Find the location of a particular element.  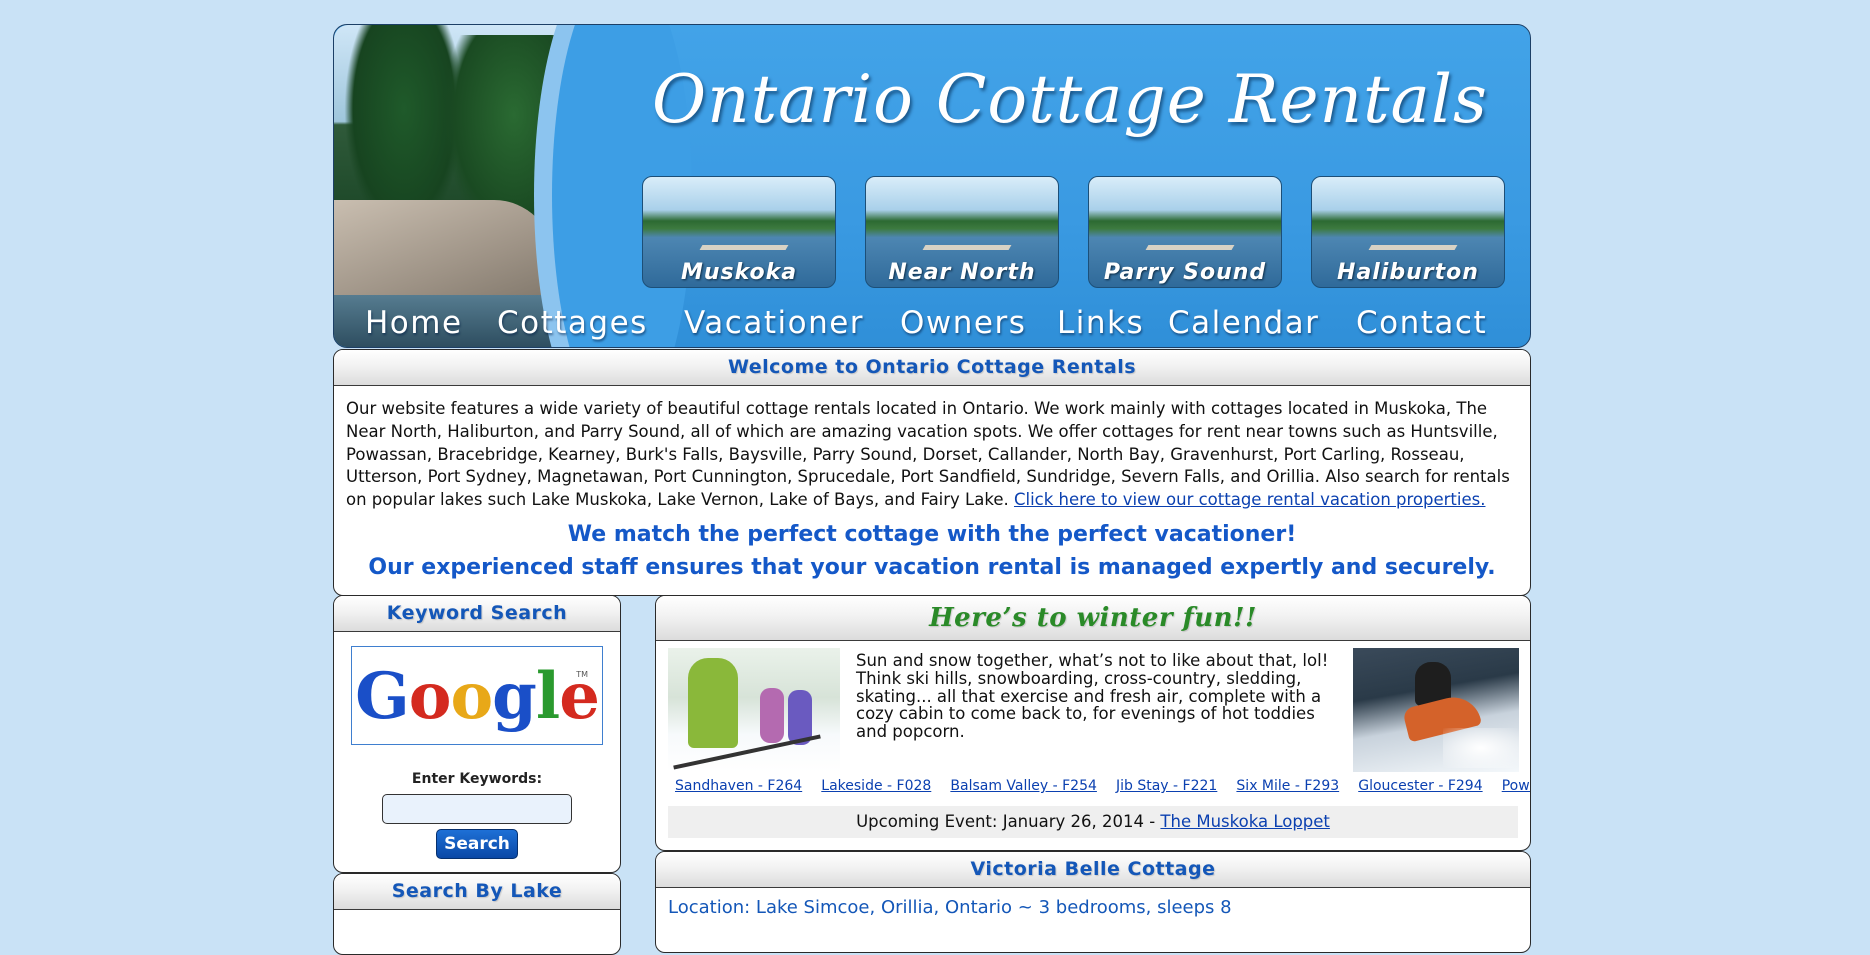

victoria-belle-title: Victoria Belle Cottage is located at coordinates (1093, 870).